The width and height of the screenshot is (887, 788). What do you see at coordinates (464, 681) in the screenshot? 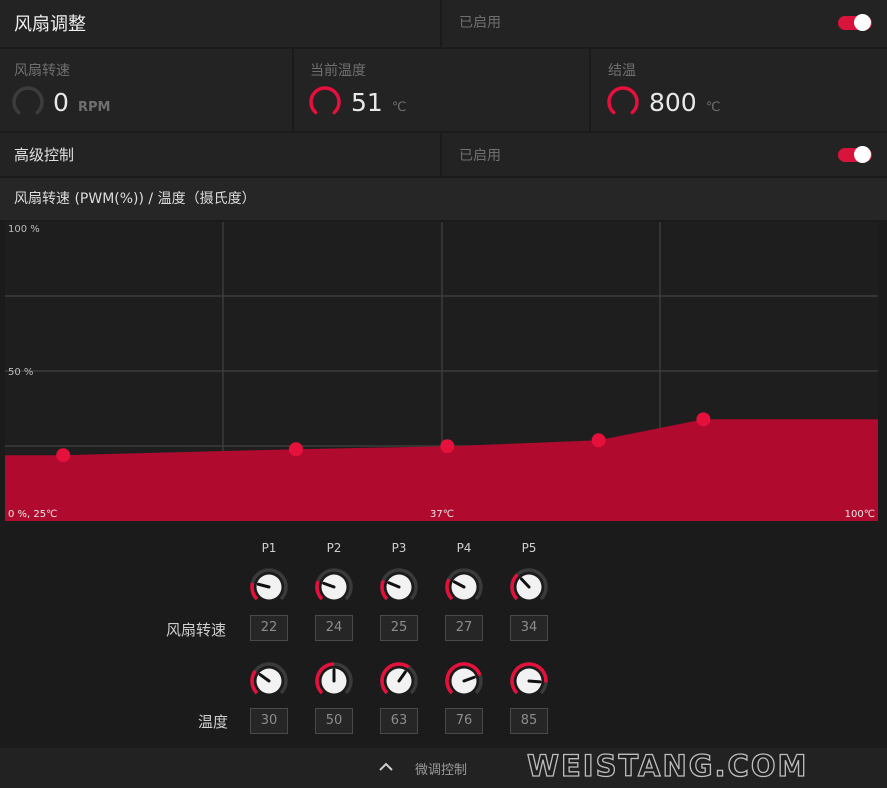
I see `temperature-knob-p4` at bounding box center [464, 681].